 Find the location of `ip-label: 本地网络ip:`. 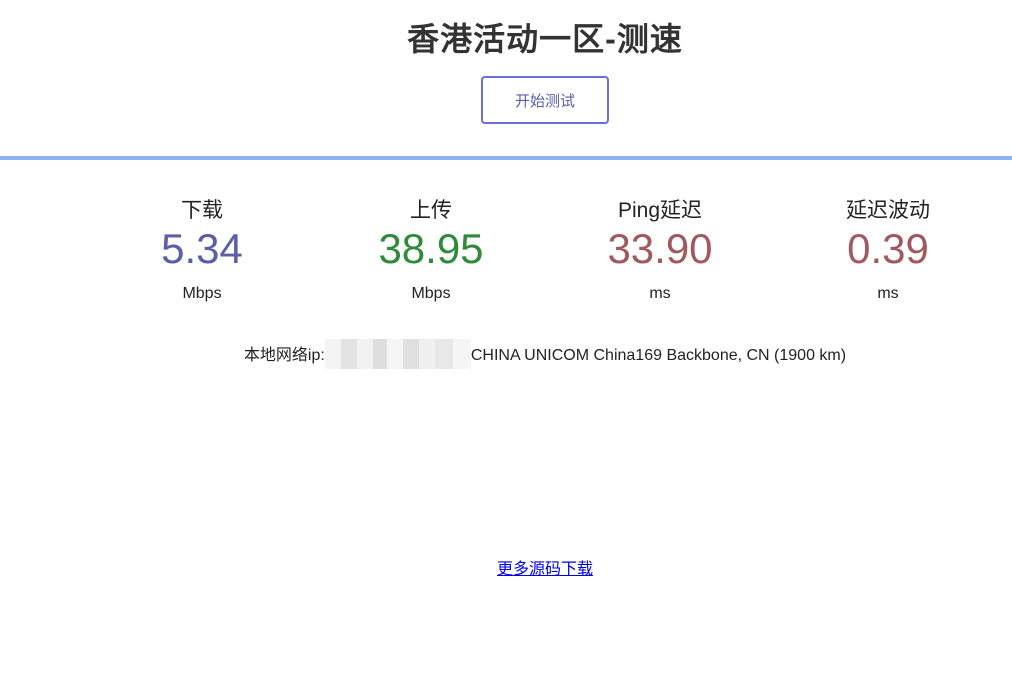

ip-label: 本地网络ip: is located at coordinates (284, 356).